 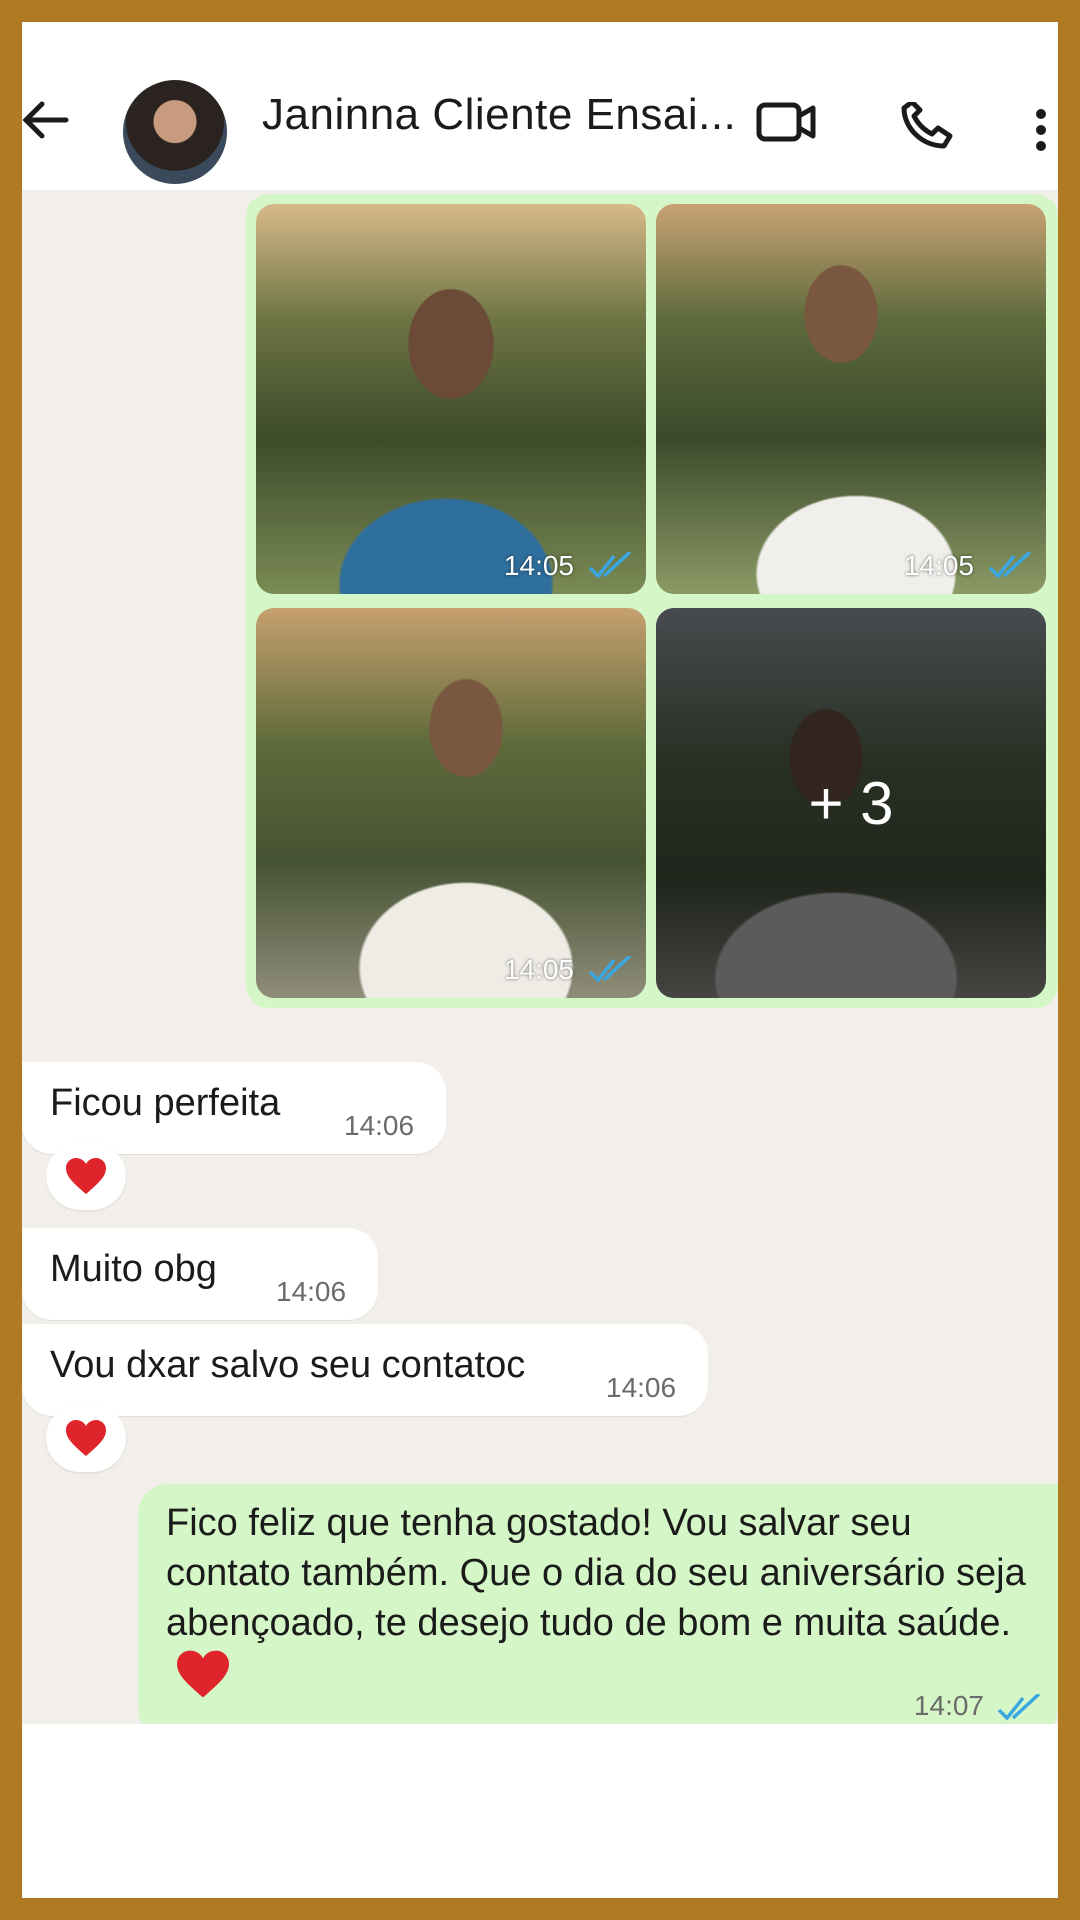 What do you see at coordinates (948, 1705) in the screenshot?
I see `message-time: 14:07` at bounding box center [948, 1705].